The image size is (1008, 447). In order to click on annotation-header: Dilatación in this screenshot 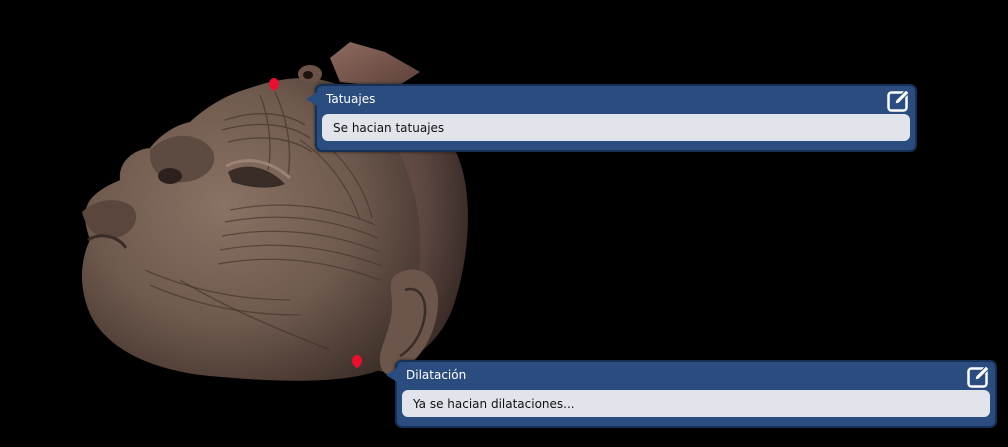, I will do `click(696, 375)`.